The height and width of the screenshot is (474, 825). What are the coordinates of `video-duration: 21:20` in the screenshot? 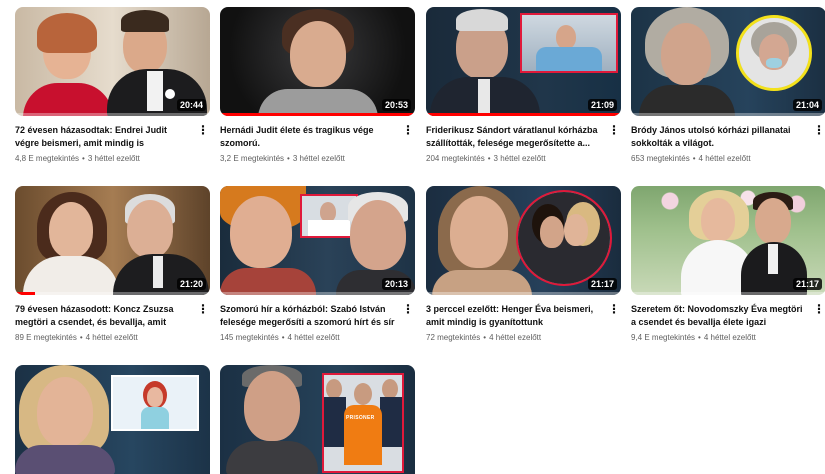 It's located at (191, 284).